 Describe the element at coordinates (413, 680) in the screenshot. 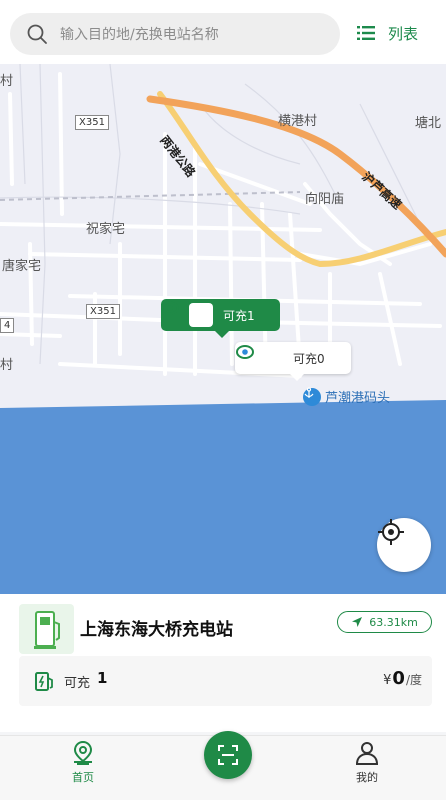

I see `price-unit: /度` at that location.